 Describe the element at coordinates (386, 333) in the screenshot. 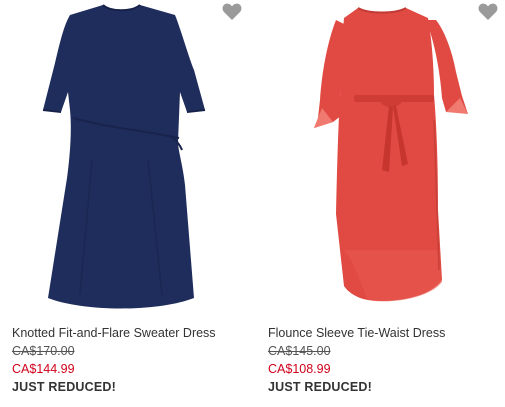

I see `product-name-link: Flounce Sleeve Tie-Waist Dress` at that location.